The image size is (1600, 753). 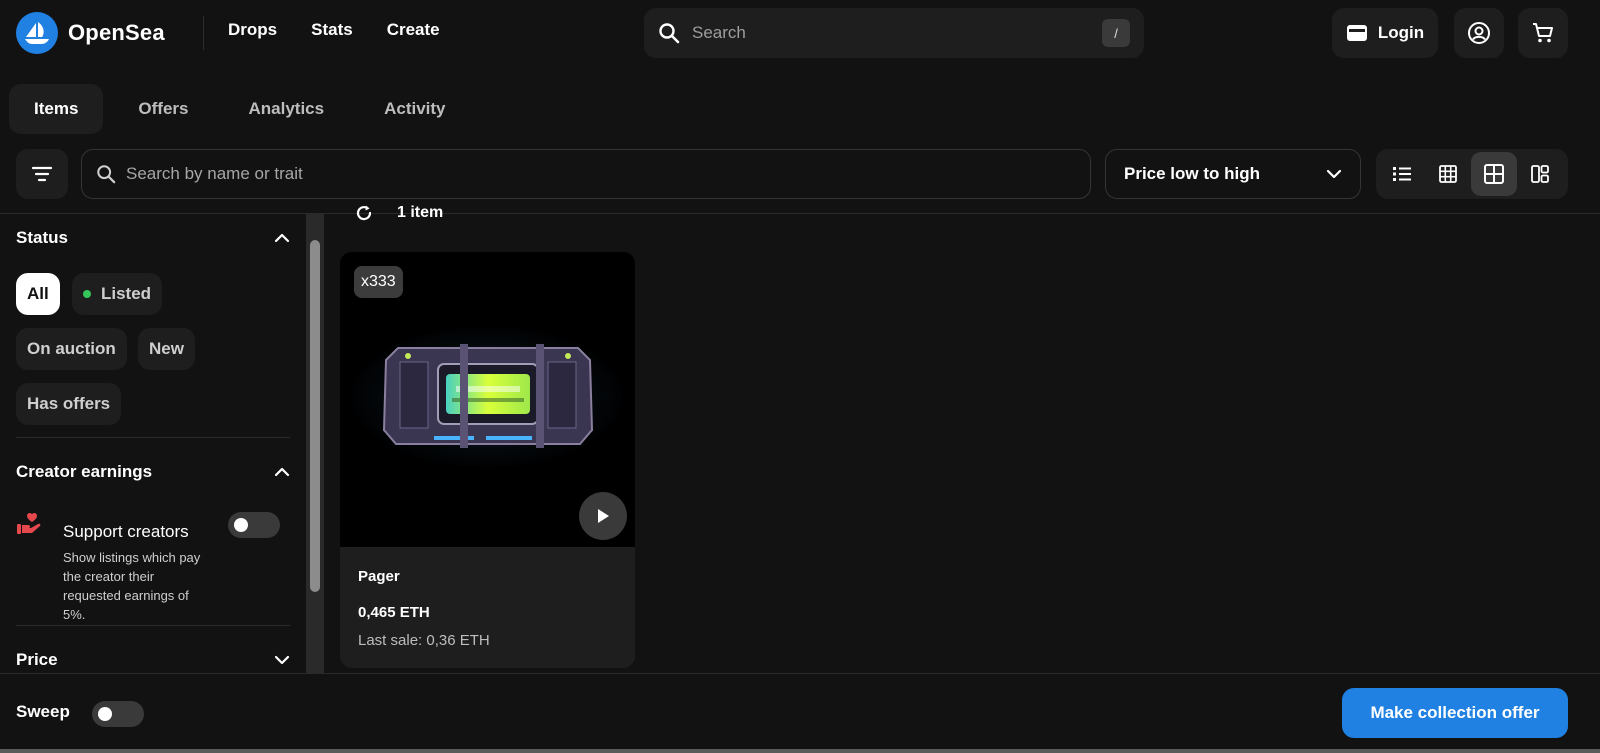 What do you see at coordinates (84, 471) in the screenshot?
I see `creator-earnings-title: Creator earnings` at bounding box center [84, 471].